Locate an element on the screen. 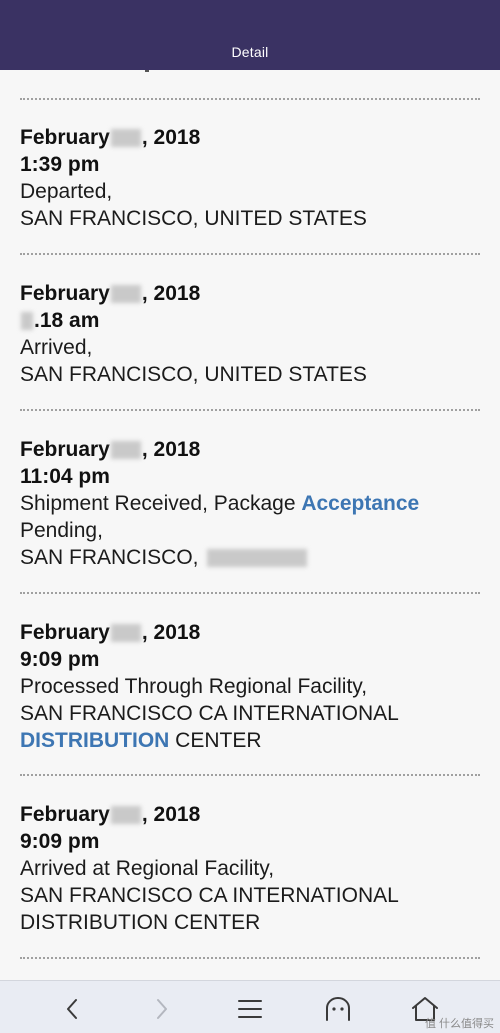 The image size is (500, 1033). forward-button is located at coordinates (162, 1009).